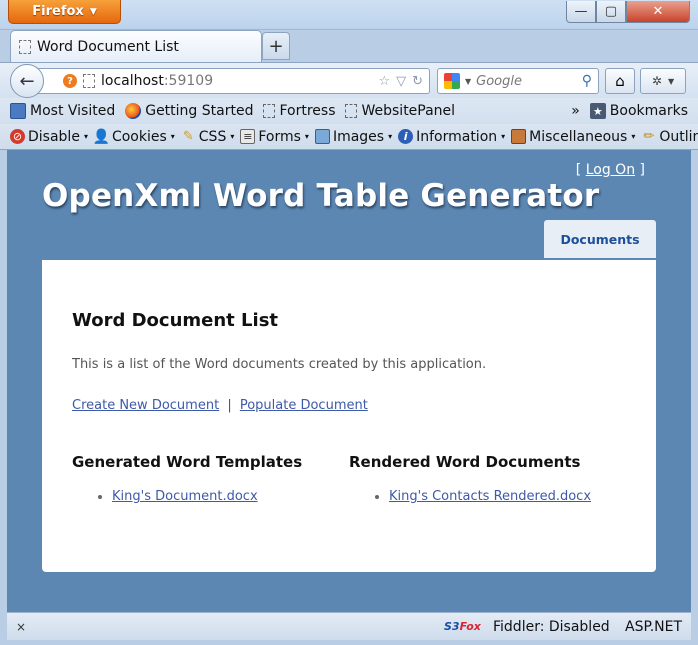 The height and width of the screenshot is (645, 698). Describe the element at coordinates (322, 136) in the screenshot. I see `image-icon` at that location.